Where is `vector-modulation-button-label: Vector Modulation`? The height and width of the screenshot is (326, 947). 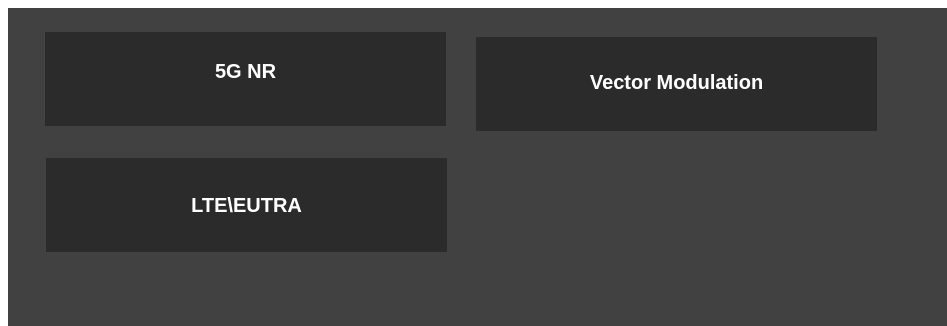 vector-modulation-button-label: Vector Modulation is located at coordinates (676, 82).